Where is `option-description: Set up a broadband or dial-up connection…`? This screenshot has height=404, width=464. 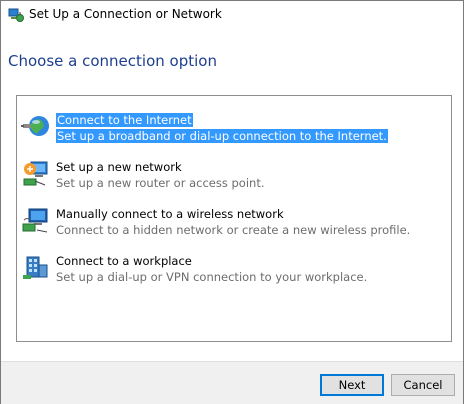 option-description: Set up a broadband or dial-up connection… is located at coordinates (222, 136).